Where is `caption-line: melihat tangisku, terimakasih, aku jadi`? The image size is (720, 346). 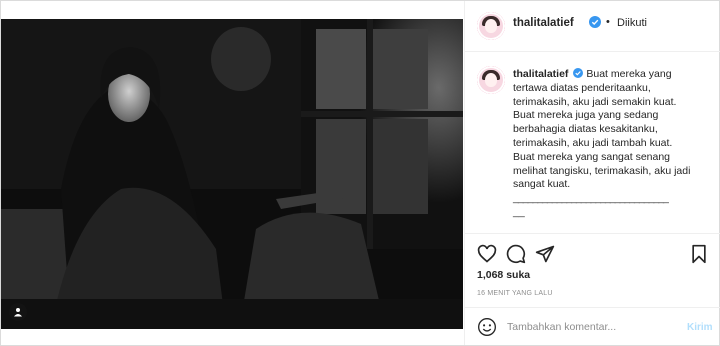 caption-line: melihat tangisku, terimakasih, aku jadi is located at coordinates (602, 170).